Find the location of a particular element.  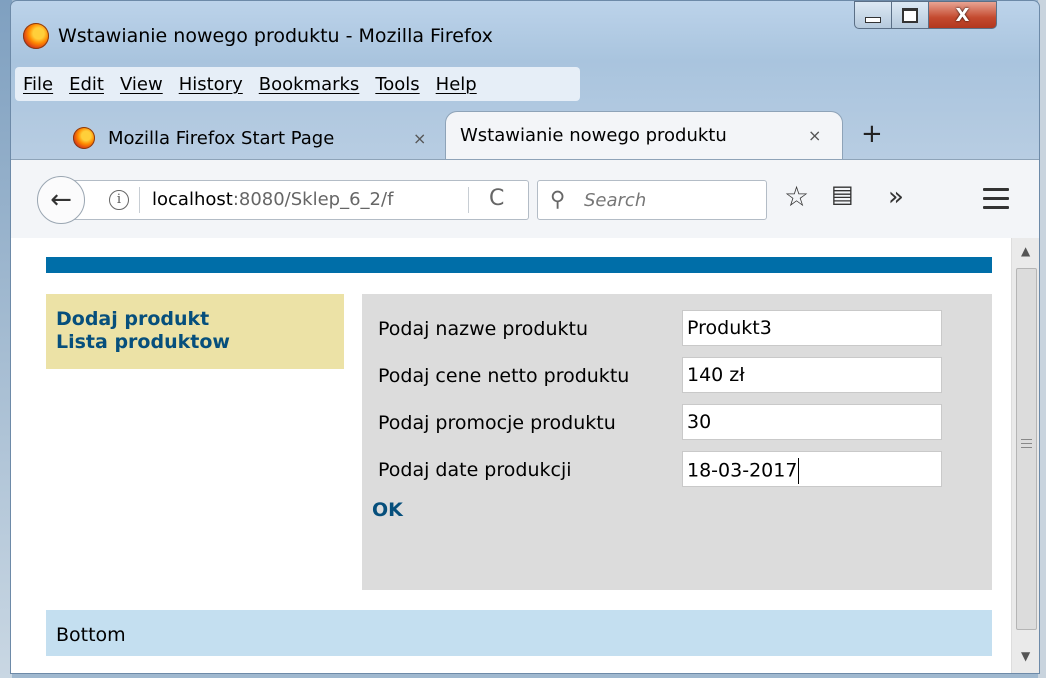

text-caret is located at coordinates (799, 471).